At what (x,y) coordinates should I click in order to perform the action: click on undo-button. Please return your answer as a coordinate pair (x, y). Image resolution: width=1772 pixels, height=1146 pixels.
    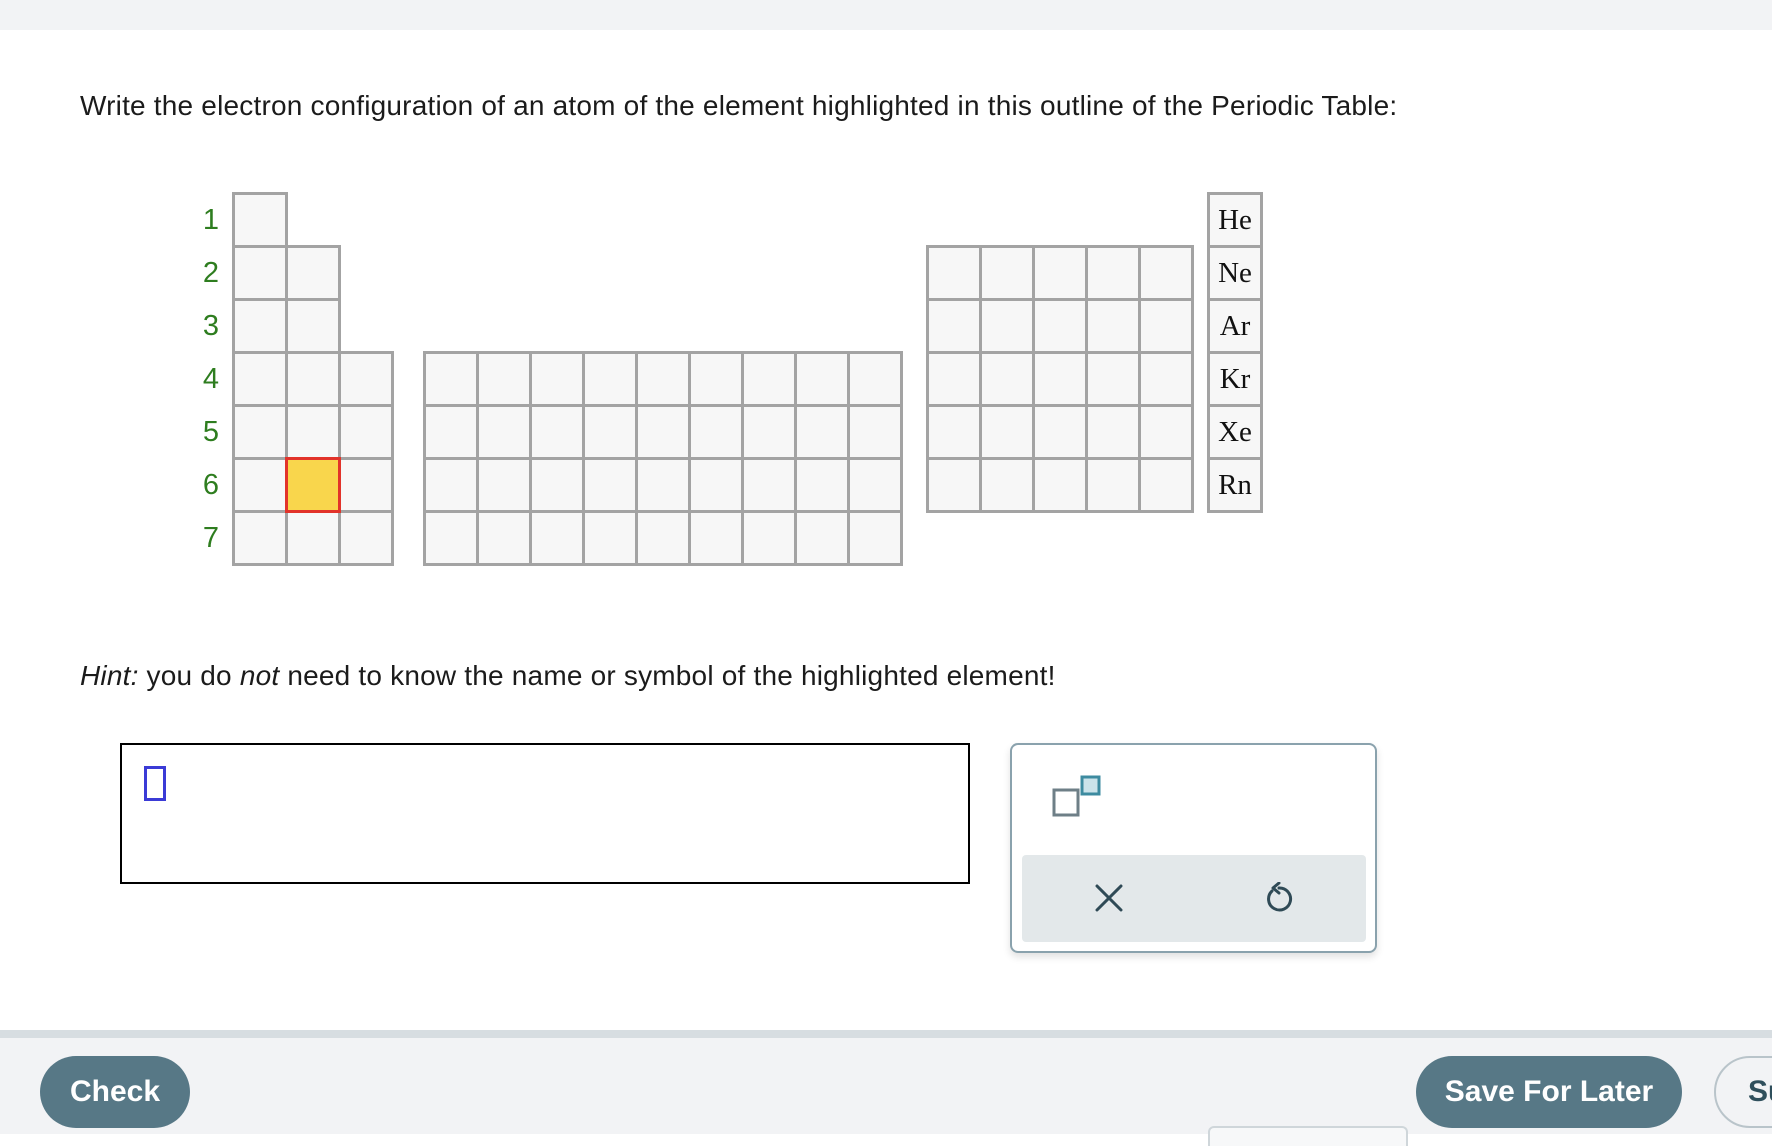
    Looking at the image, I should click on (1279, 898).